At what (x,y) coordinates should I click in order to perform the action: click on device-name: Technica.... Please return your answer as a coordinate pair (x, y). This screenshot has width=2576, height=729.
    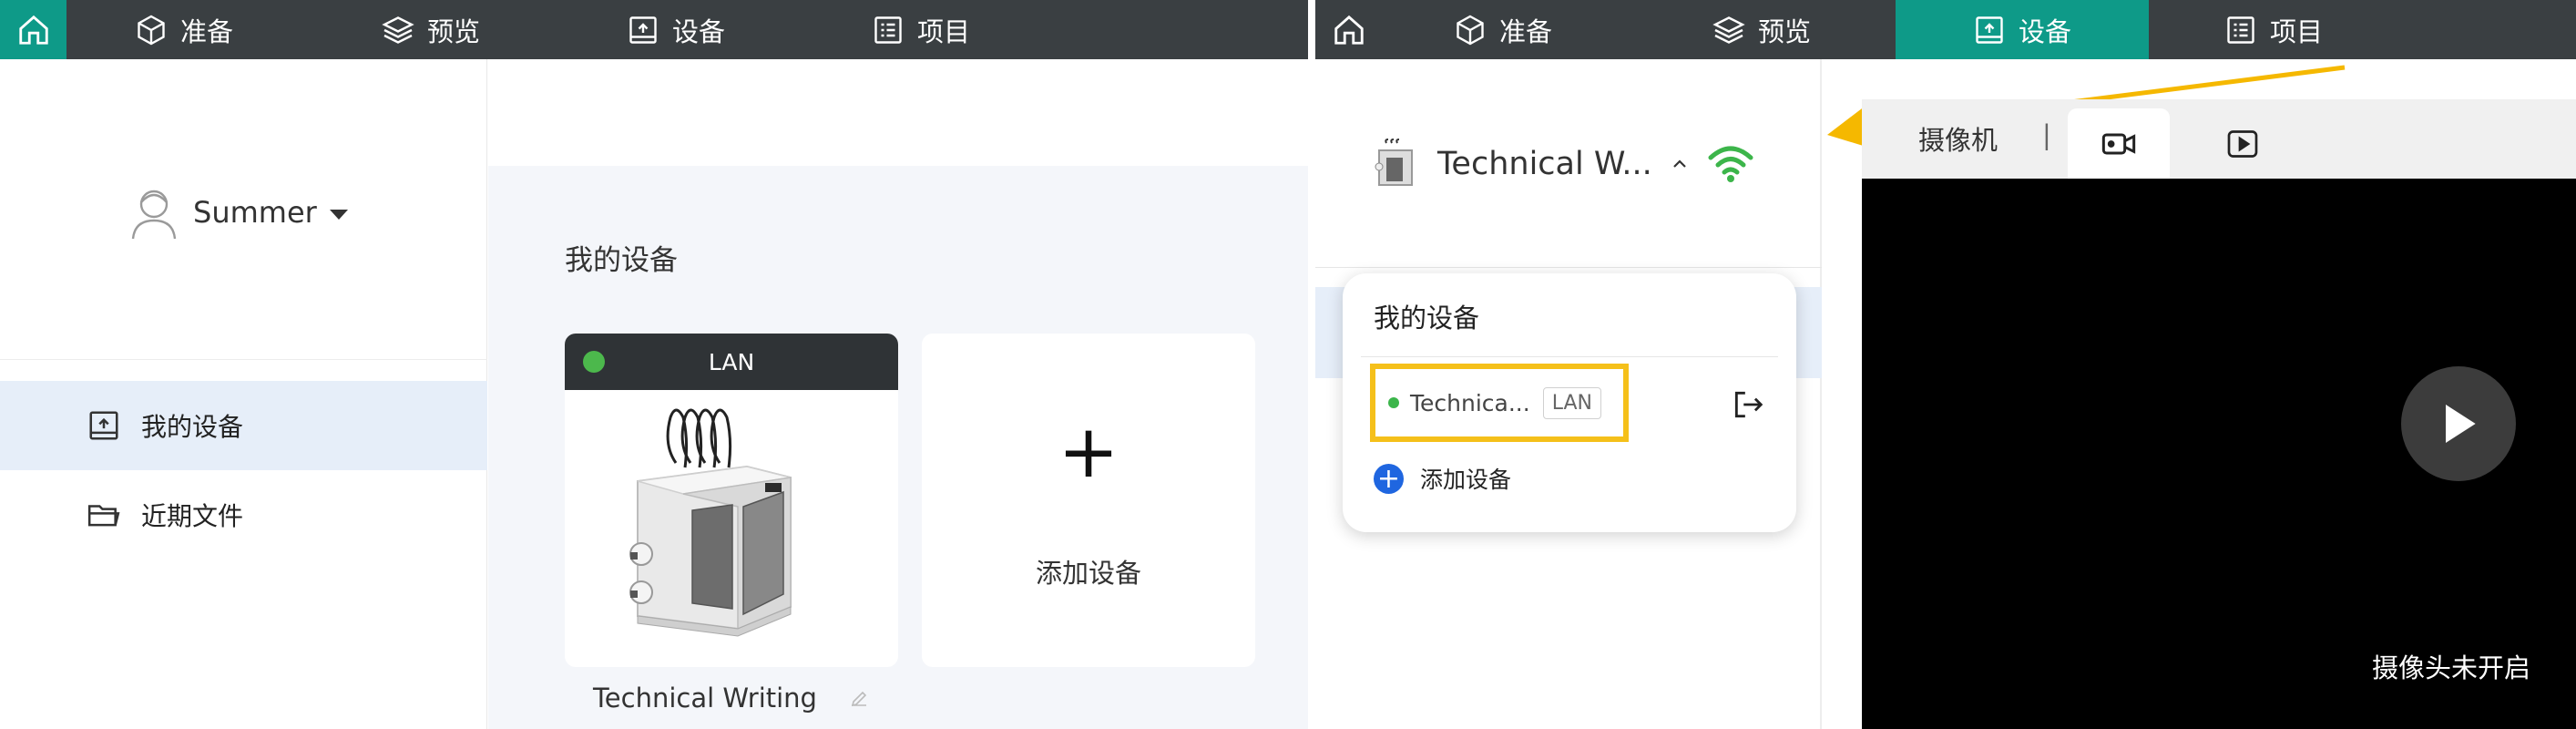
    Looking at the image, I should click on (1470, 402).